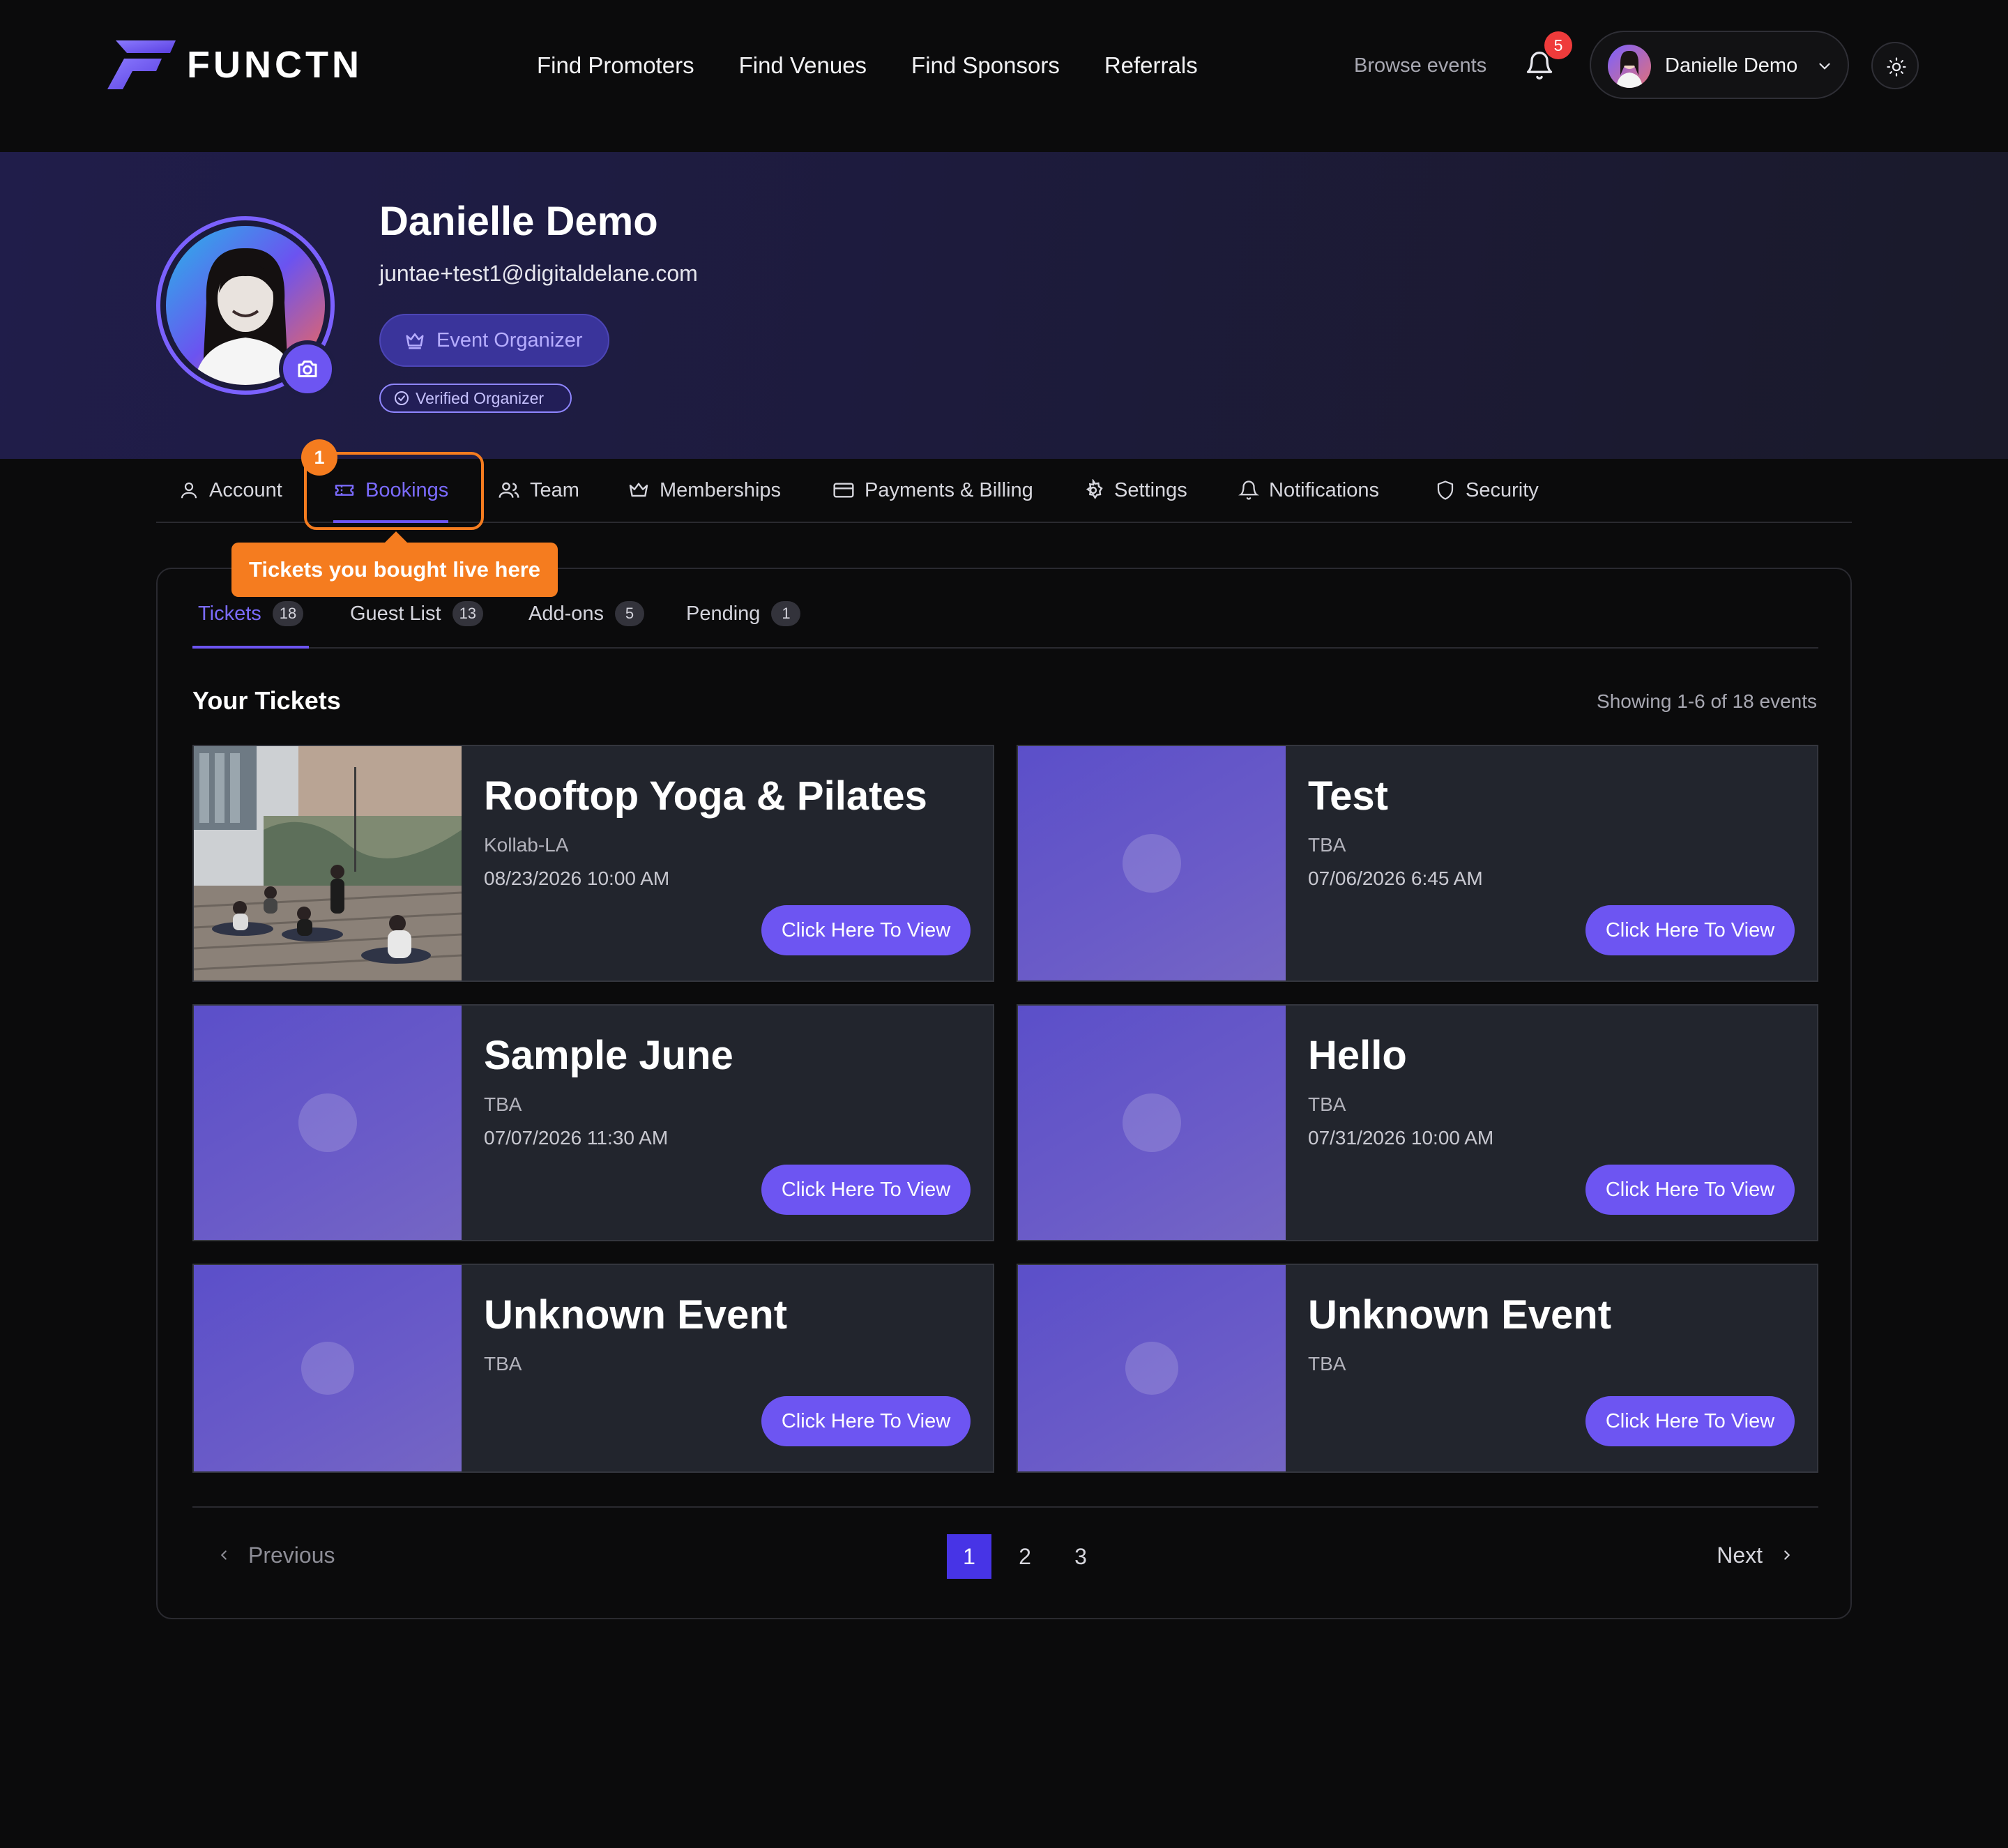  I want to click on page-3-button: 3, so click(1080, 1556).